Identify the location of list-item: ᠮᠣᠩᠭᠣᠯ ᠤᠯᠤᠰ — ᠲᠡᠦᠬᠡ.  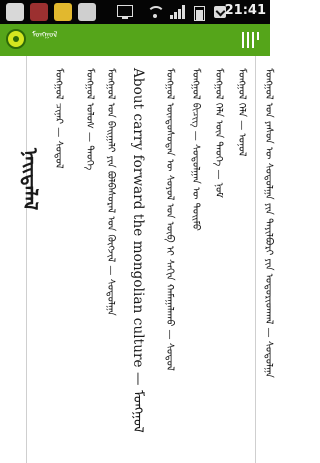
(89, 119).